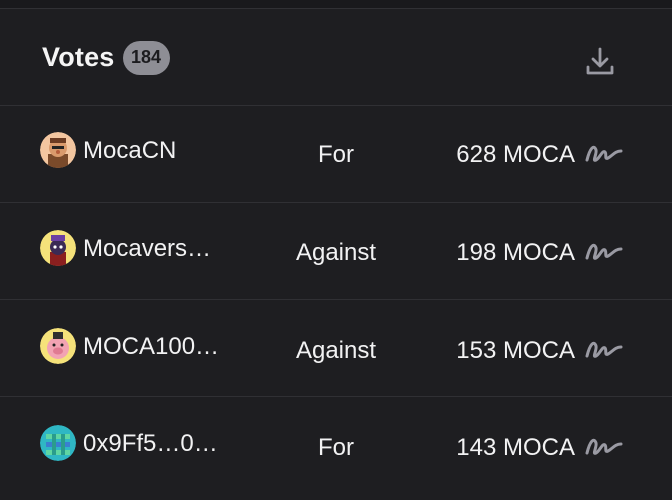  What do you see at coordinates (515, 350) in the screenshot?
I see `vote-amount: 153 MOCA` at bounding box center [515, 350].